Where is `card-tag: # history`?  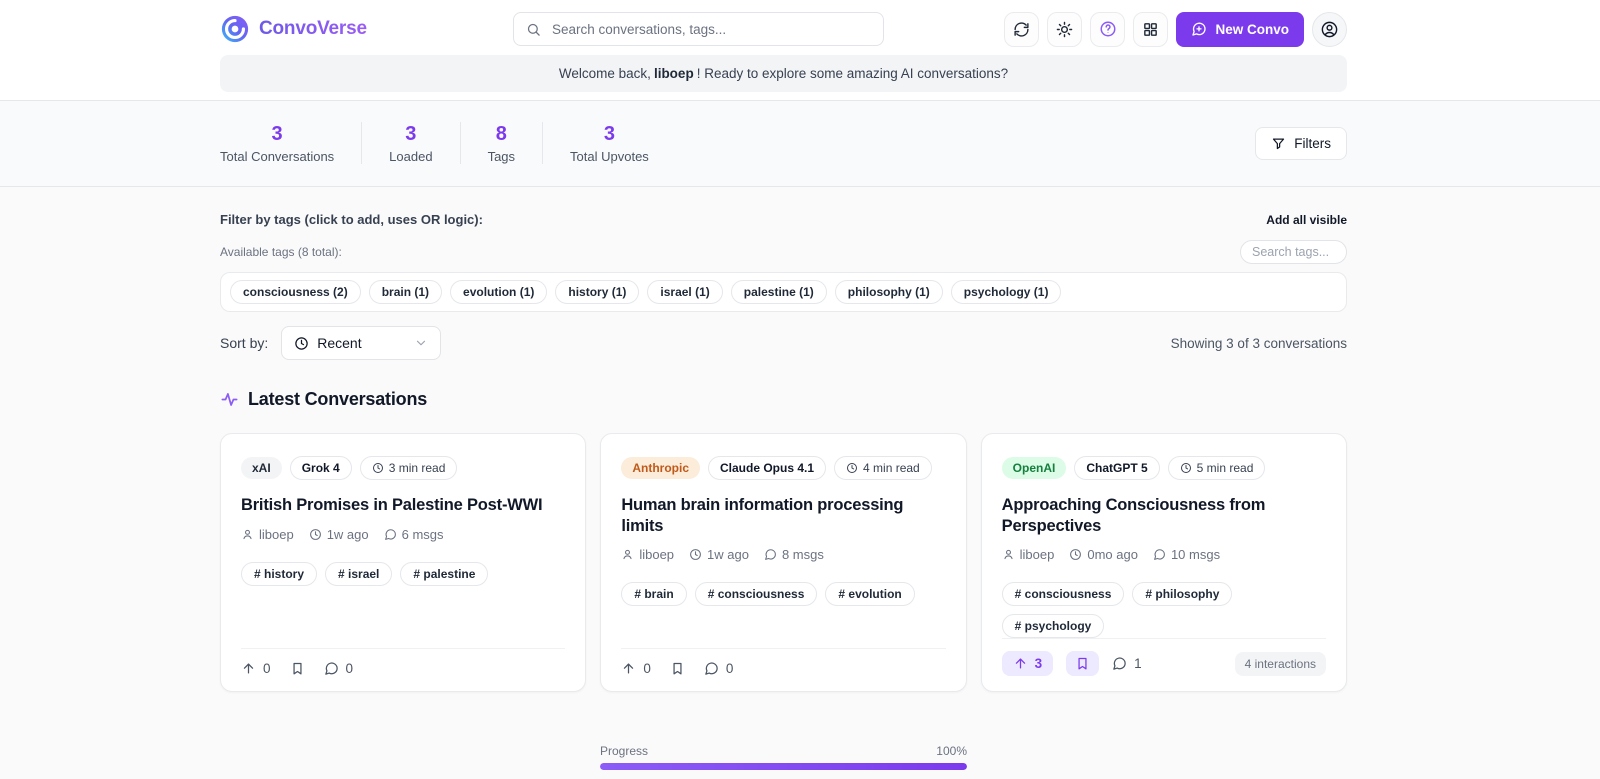
card-tag: # history is located at coordinates (279, 573).